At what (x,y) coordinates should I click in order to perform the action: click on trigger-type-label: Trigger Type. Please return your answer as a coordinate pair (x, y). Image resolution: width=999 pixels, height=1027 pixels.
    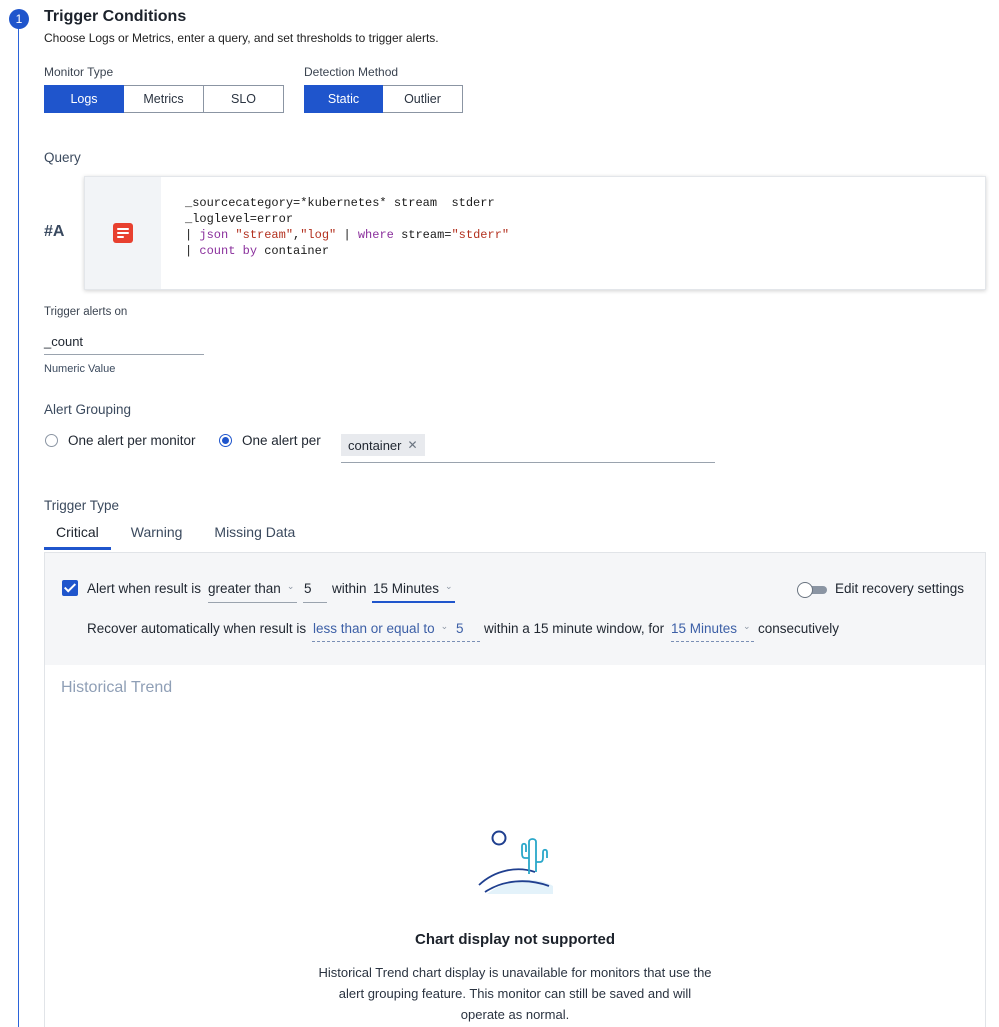
    Looking at the image, I should click on (82, 505).